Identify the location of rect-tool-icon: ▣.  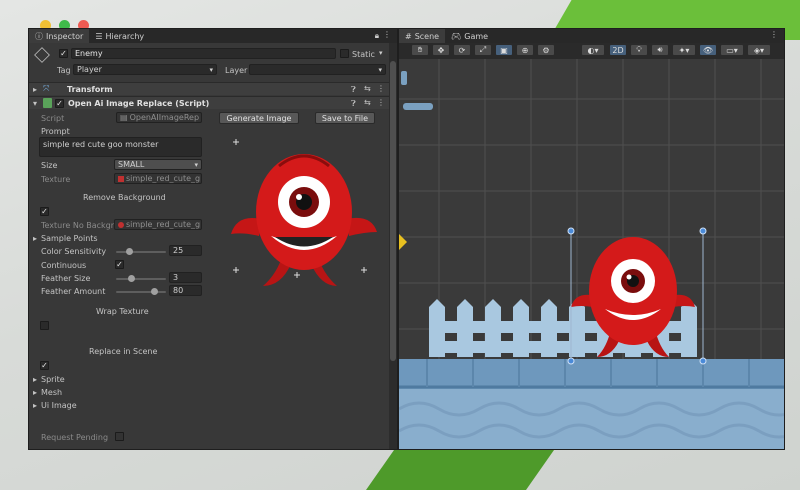
(504, 50).